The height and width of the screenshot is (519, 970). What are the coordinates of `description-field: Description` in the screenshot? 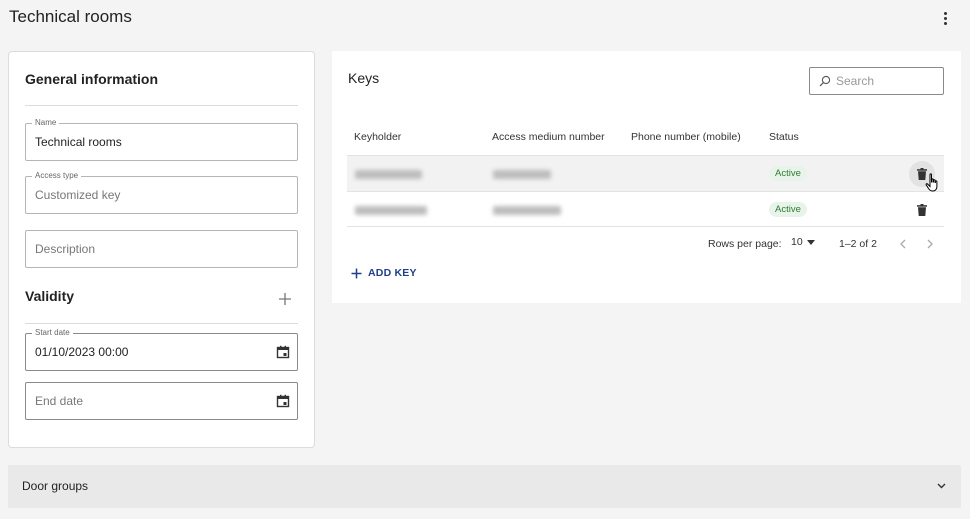 It's located at (161, 249).